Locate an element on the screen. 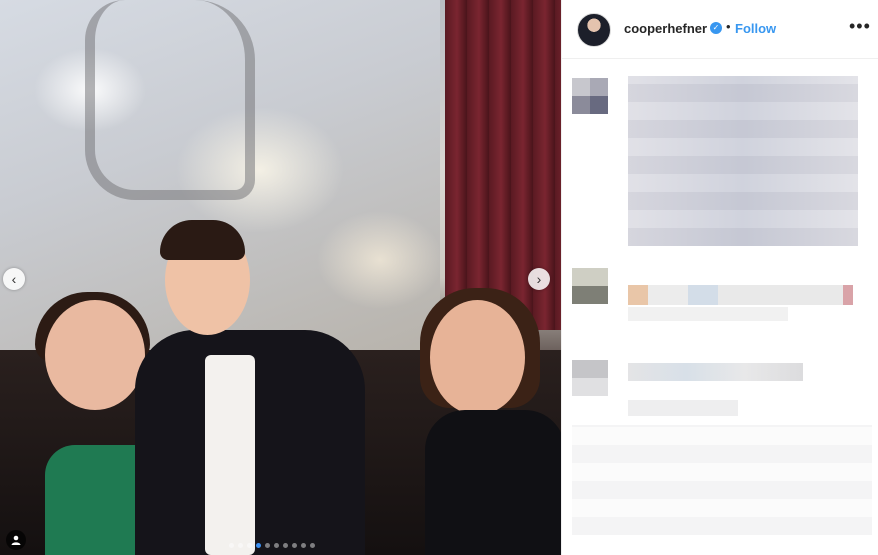 This screenshot has width=878, height=555. follow-button: Follow is located at coordinates (755, 28).